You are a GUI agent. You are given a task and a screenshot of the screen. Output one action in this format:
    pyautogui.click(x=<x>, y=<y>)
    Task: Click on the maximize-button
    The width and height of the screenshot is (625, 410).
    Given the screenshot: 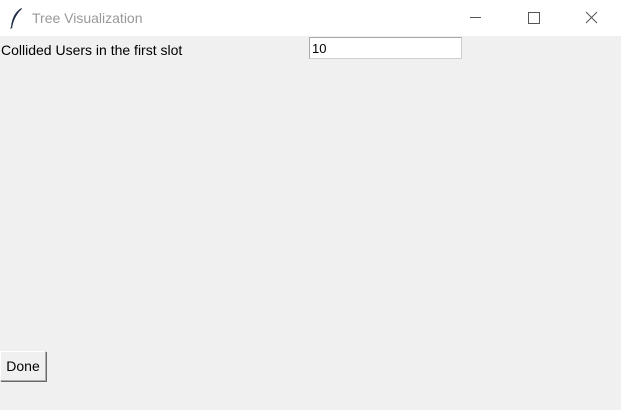 What is the action you would take?
    pyautogui.click(x=534, y=18)
    